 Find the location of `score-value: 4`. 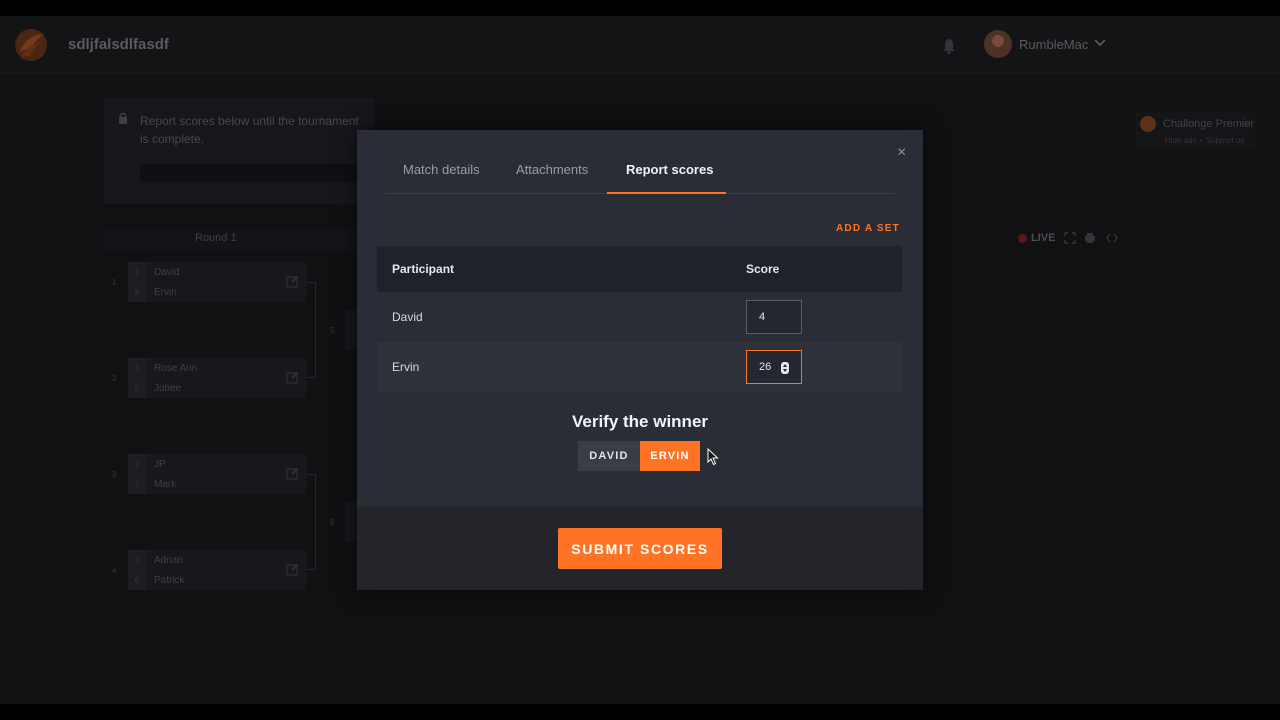

score-value: 4 is located at coordinates (762, 317).